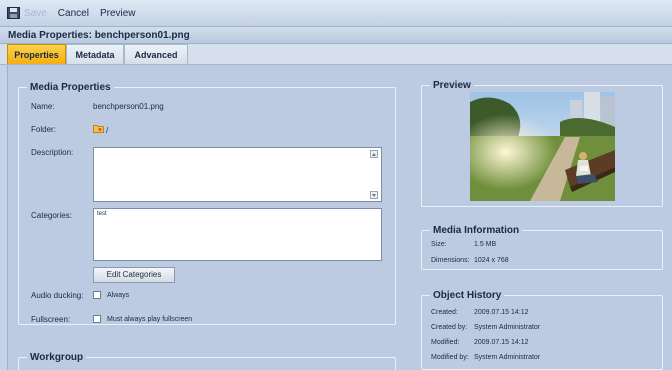 This screenshot has height=370, width=672. Describe the element at coordinates (35, 13) in the screenshot. I see `save-button: Save` at that location.